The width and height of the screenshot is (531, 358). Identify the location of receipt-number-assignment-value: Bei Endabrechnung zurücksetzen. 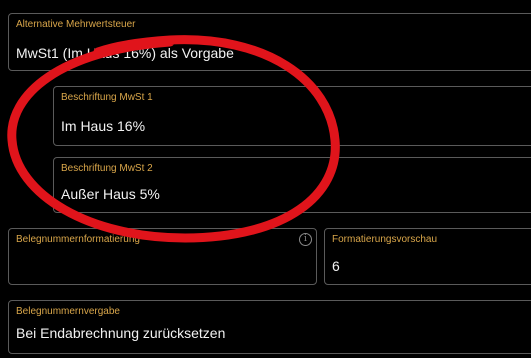
(121, 333).